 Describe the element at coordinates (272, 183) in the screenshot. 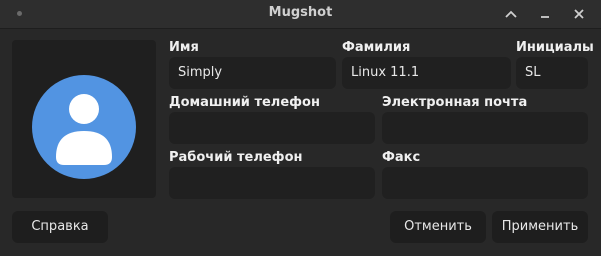

I see `work-phone-field` at that location.